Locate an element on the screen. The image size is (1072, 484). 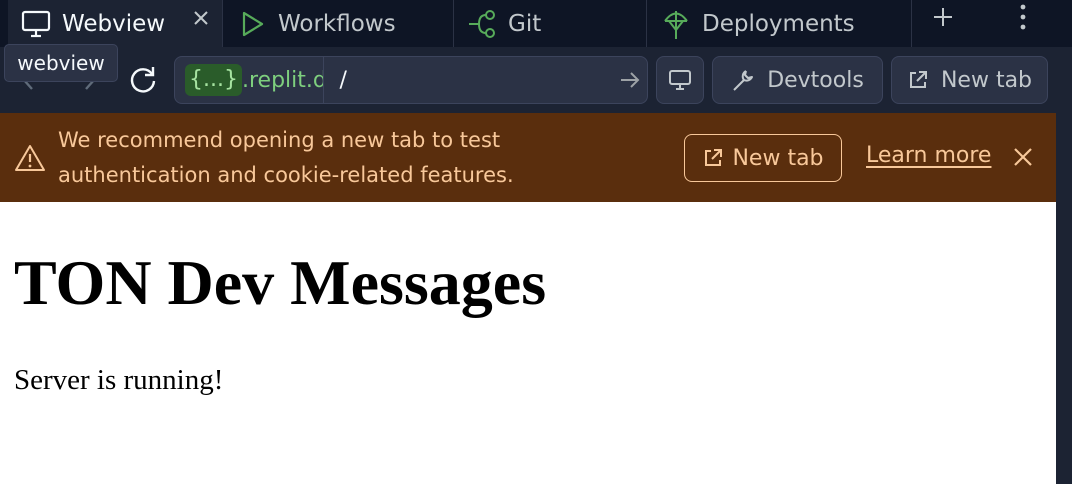
devtools-label: Devtools is located at coordinates (815, 80).